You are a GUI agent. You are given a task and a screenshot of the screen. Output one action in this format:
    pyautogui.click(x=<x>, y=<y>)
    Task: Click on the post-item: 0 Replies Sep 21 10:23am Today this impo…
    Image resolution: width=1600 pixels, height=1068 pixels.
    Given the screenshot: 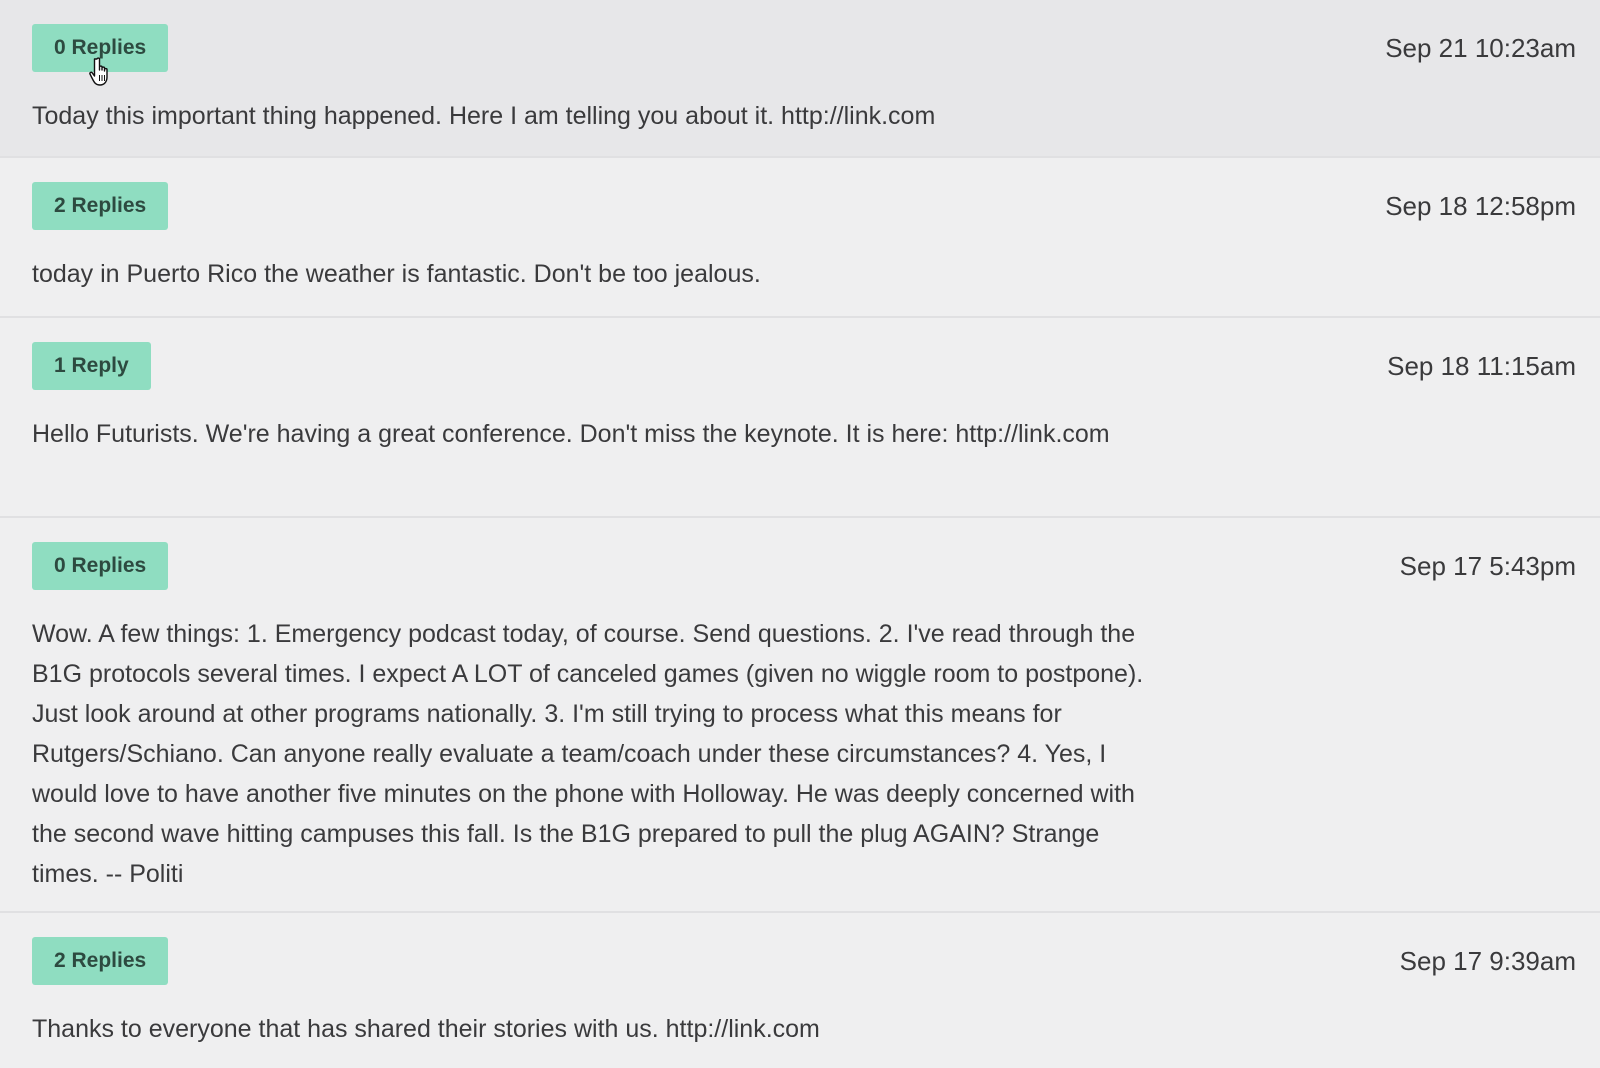 What is the action you would take?
    pyautogui.click(x=800, y=79)
    